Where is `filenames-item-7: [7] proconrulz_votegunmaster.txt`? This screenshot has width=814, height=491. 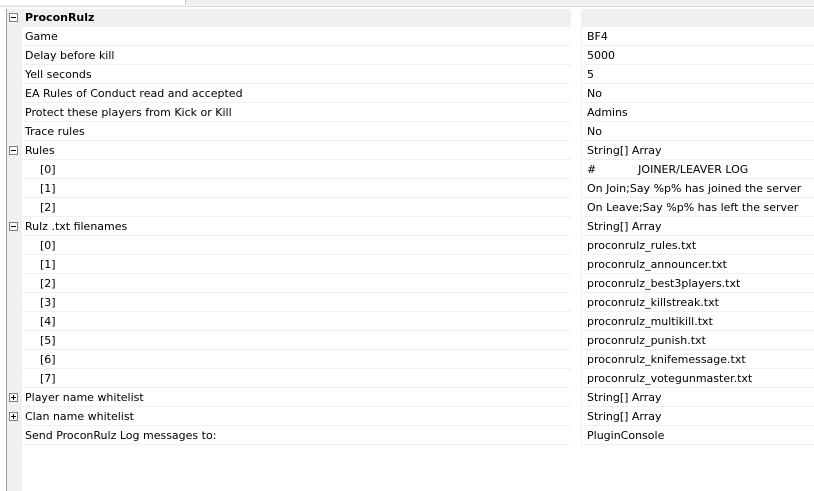
filenames-item-7: [7] proconrulz_votegunmaster.txt is located at coordinates (410, 379).